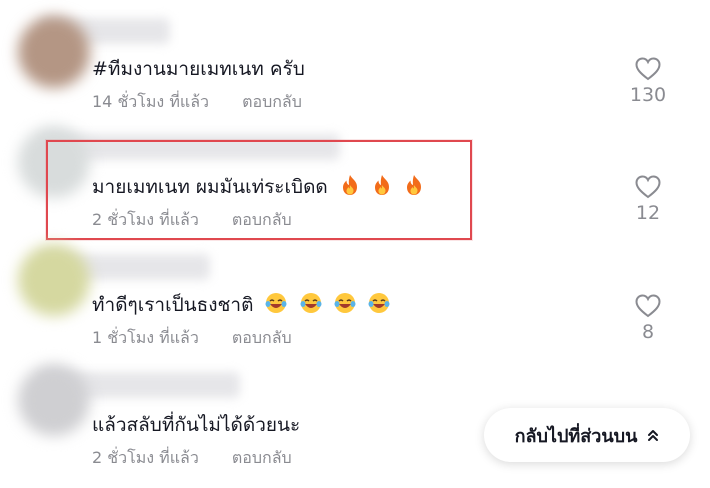  What do you see at coordinates (653, 435) in the screenshot?
I see `double-chevron-up-icon` at bounding box center [653, 435].